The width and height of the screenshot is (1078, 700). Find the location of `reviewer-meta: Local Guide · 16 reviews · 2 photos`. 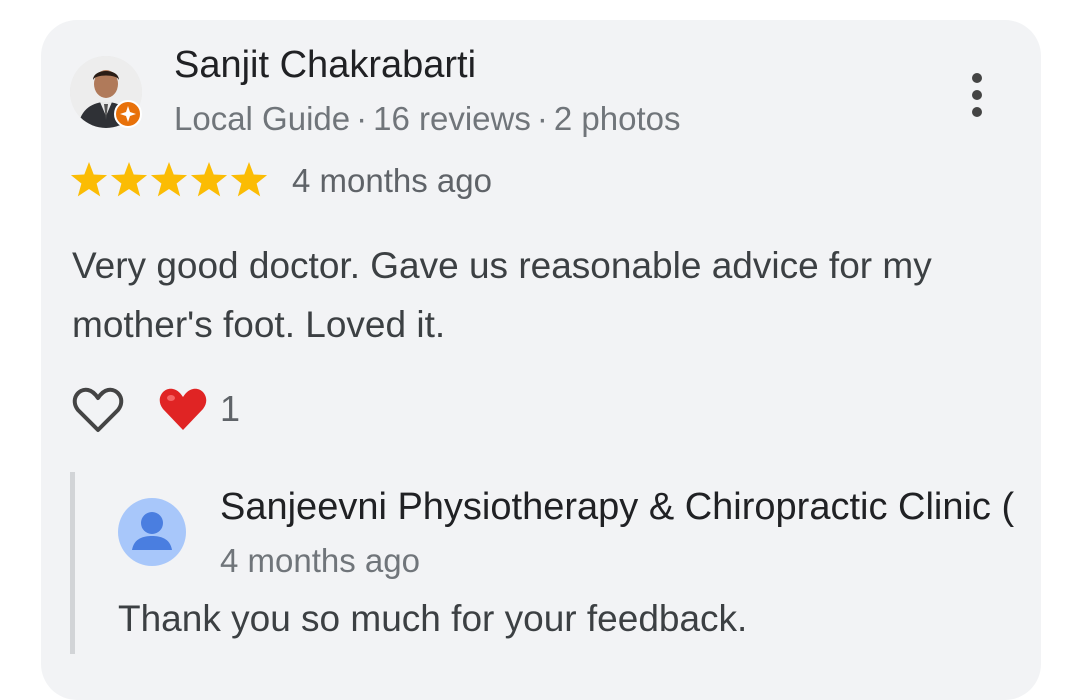

reviewer-meta: Local Guide · 16 reviews · 2 photos is located at coordinates (427, 119).